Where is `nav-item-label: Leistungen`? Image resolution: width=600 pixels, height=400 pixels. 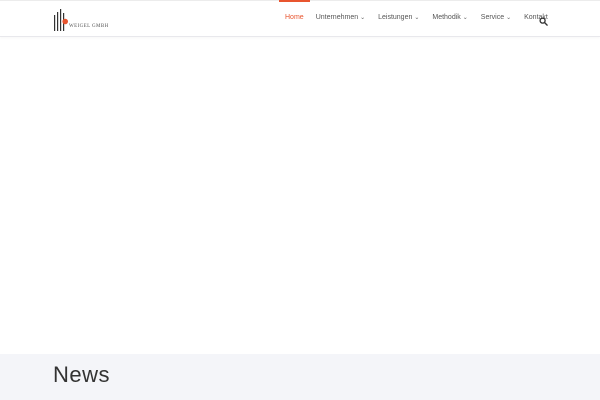
nav-item-label: Leistungen is located at coordinates (395, 17).